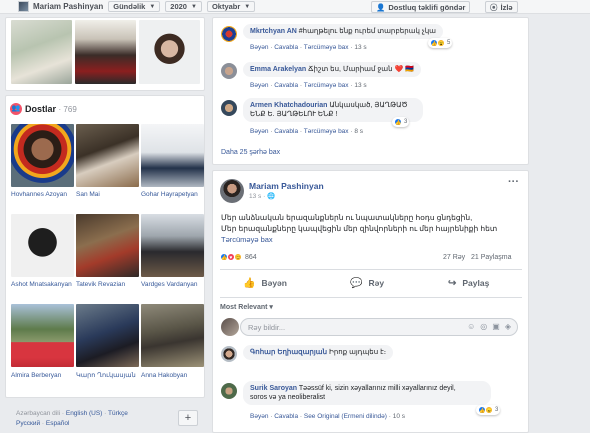  What do you see at coordinates (172, 194) in the screenshot?
I see `friend-name: Gohar Hayrapetyan` at bounding box center [172, 194].